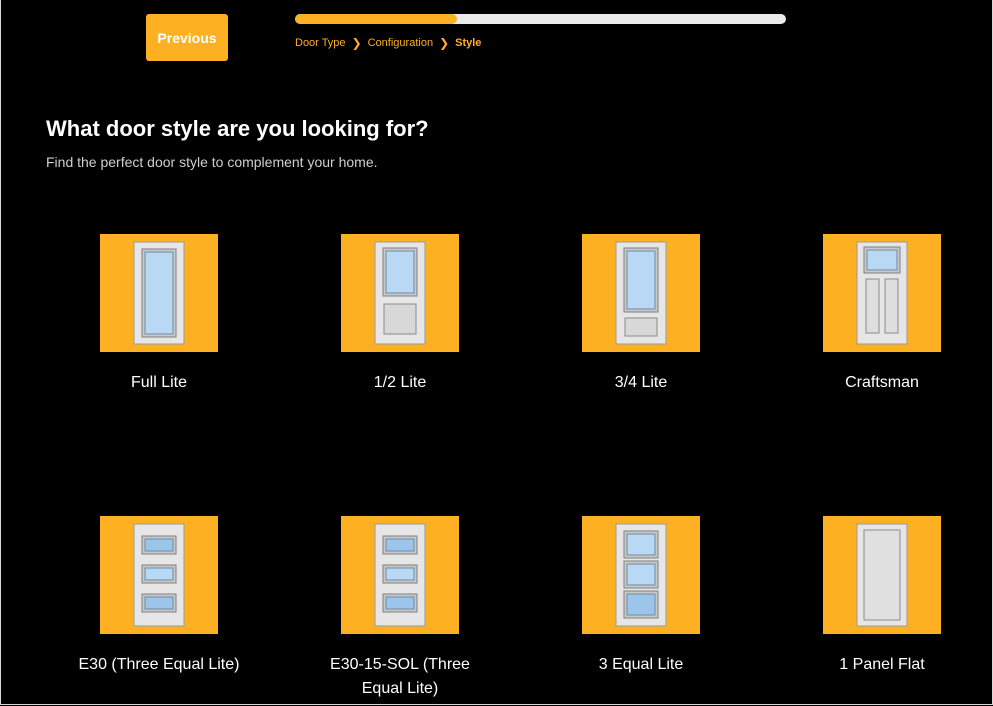 The width and height of the screenshot is (993, 706). What do you see at coordinates (159, 664) in the screenshot?
I see `style-label: E30 (Three Equal Lite)` at bounding box center [159, 664].